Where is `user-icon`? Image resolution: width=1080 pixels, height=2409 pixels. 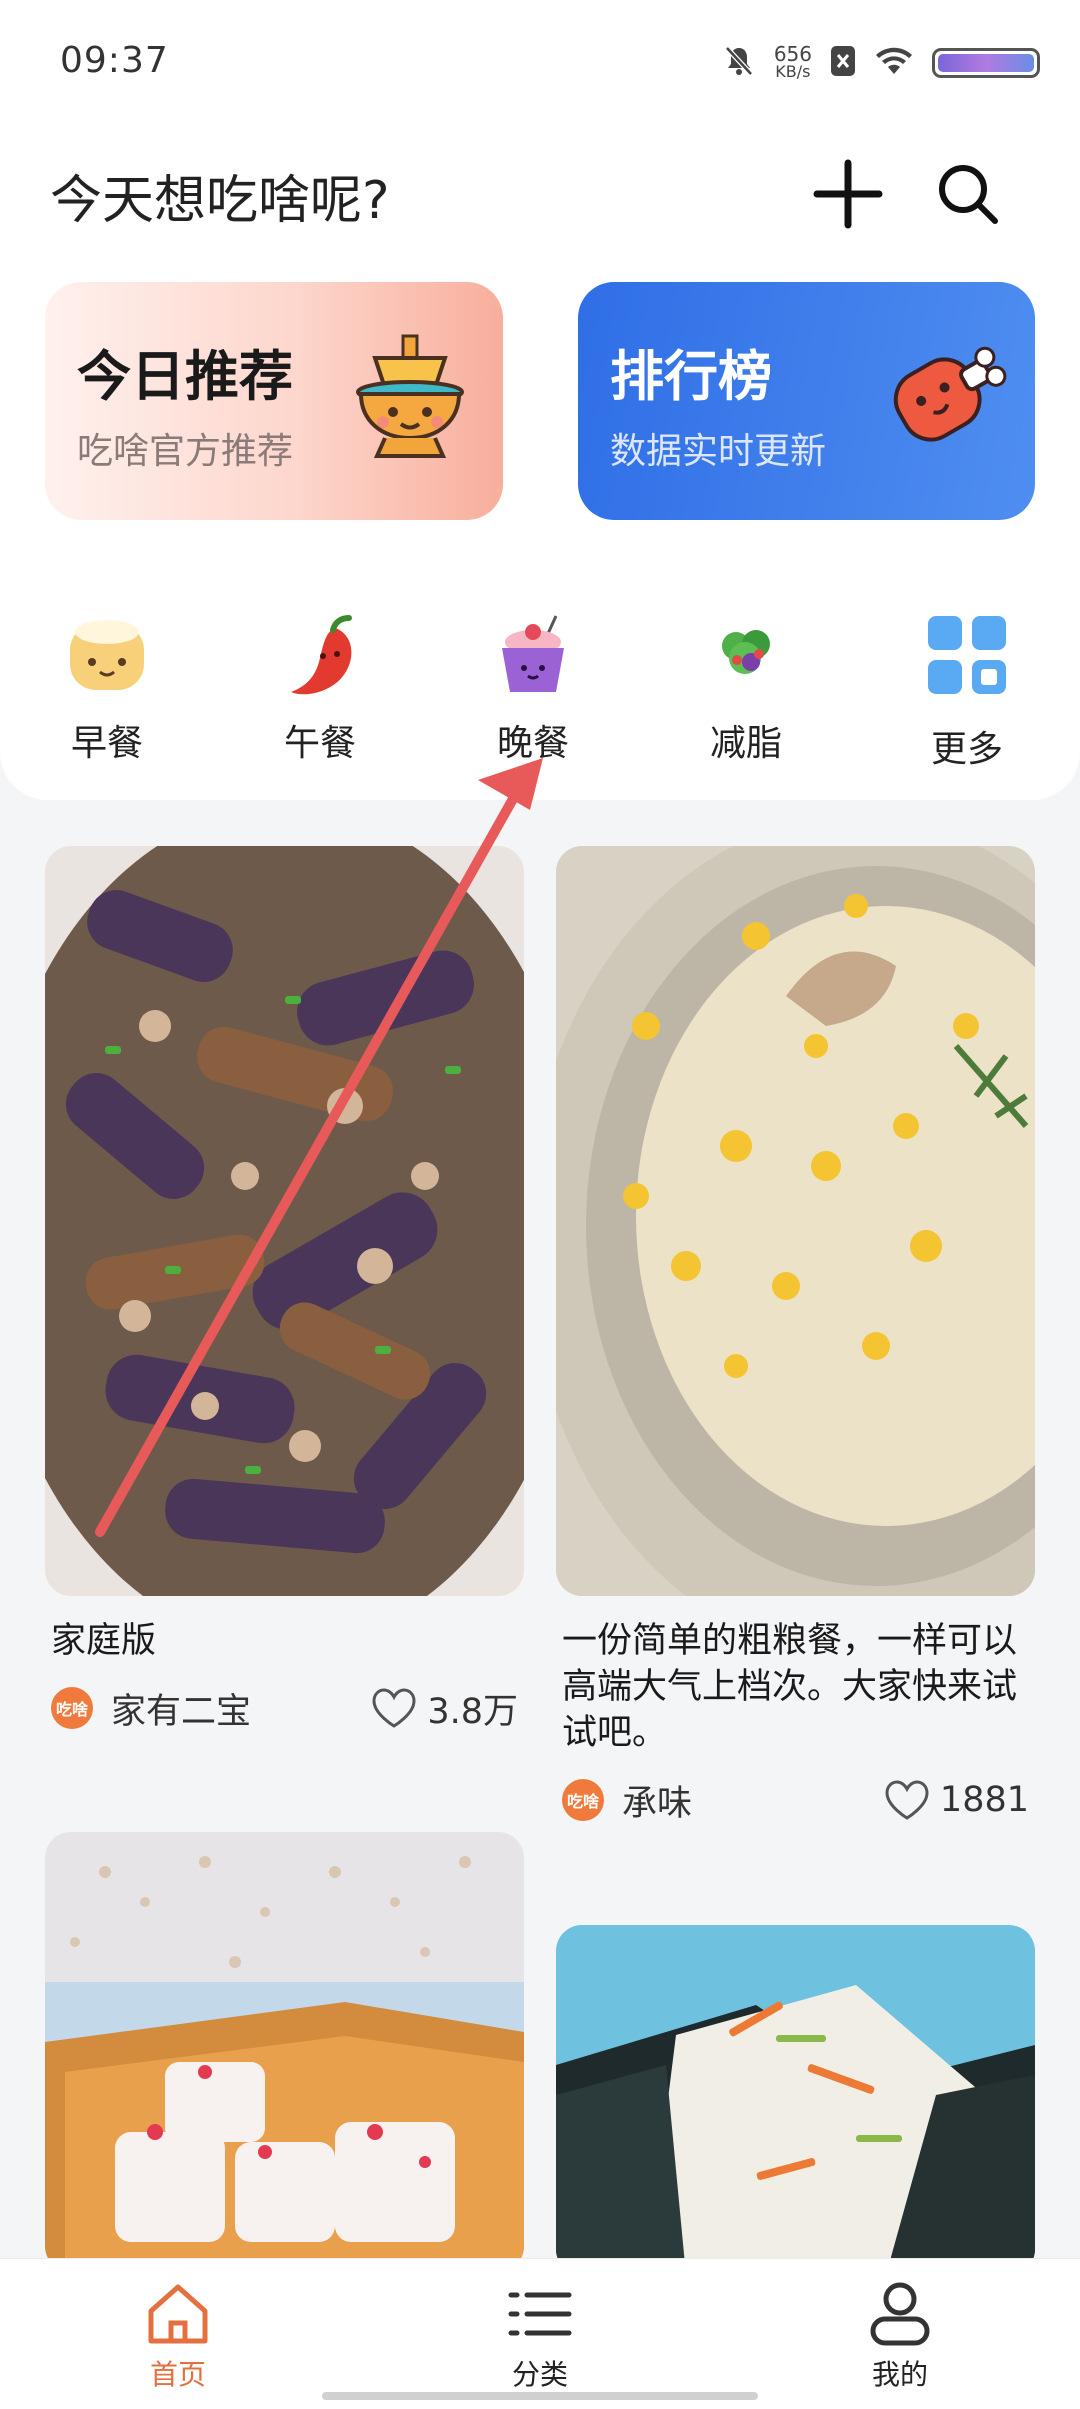
user-icon is located at coordinates (900, 2314).